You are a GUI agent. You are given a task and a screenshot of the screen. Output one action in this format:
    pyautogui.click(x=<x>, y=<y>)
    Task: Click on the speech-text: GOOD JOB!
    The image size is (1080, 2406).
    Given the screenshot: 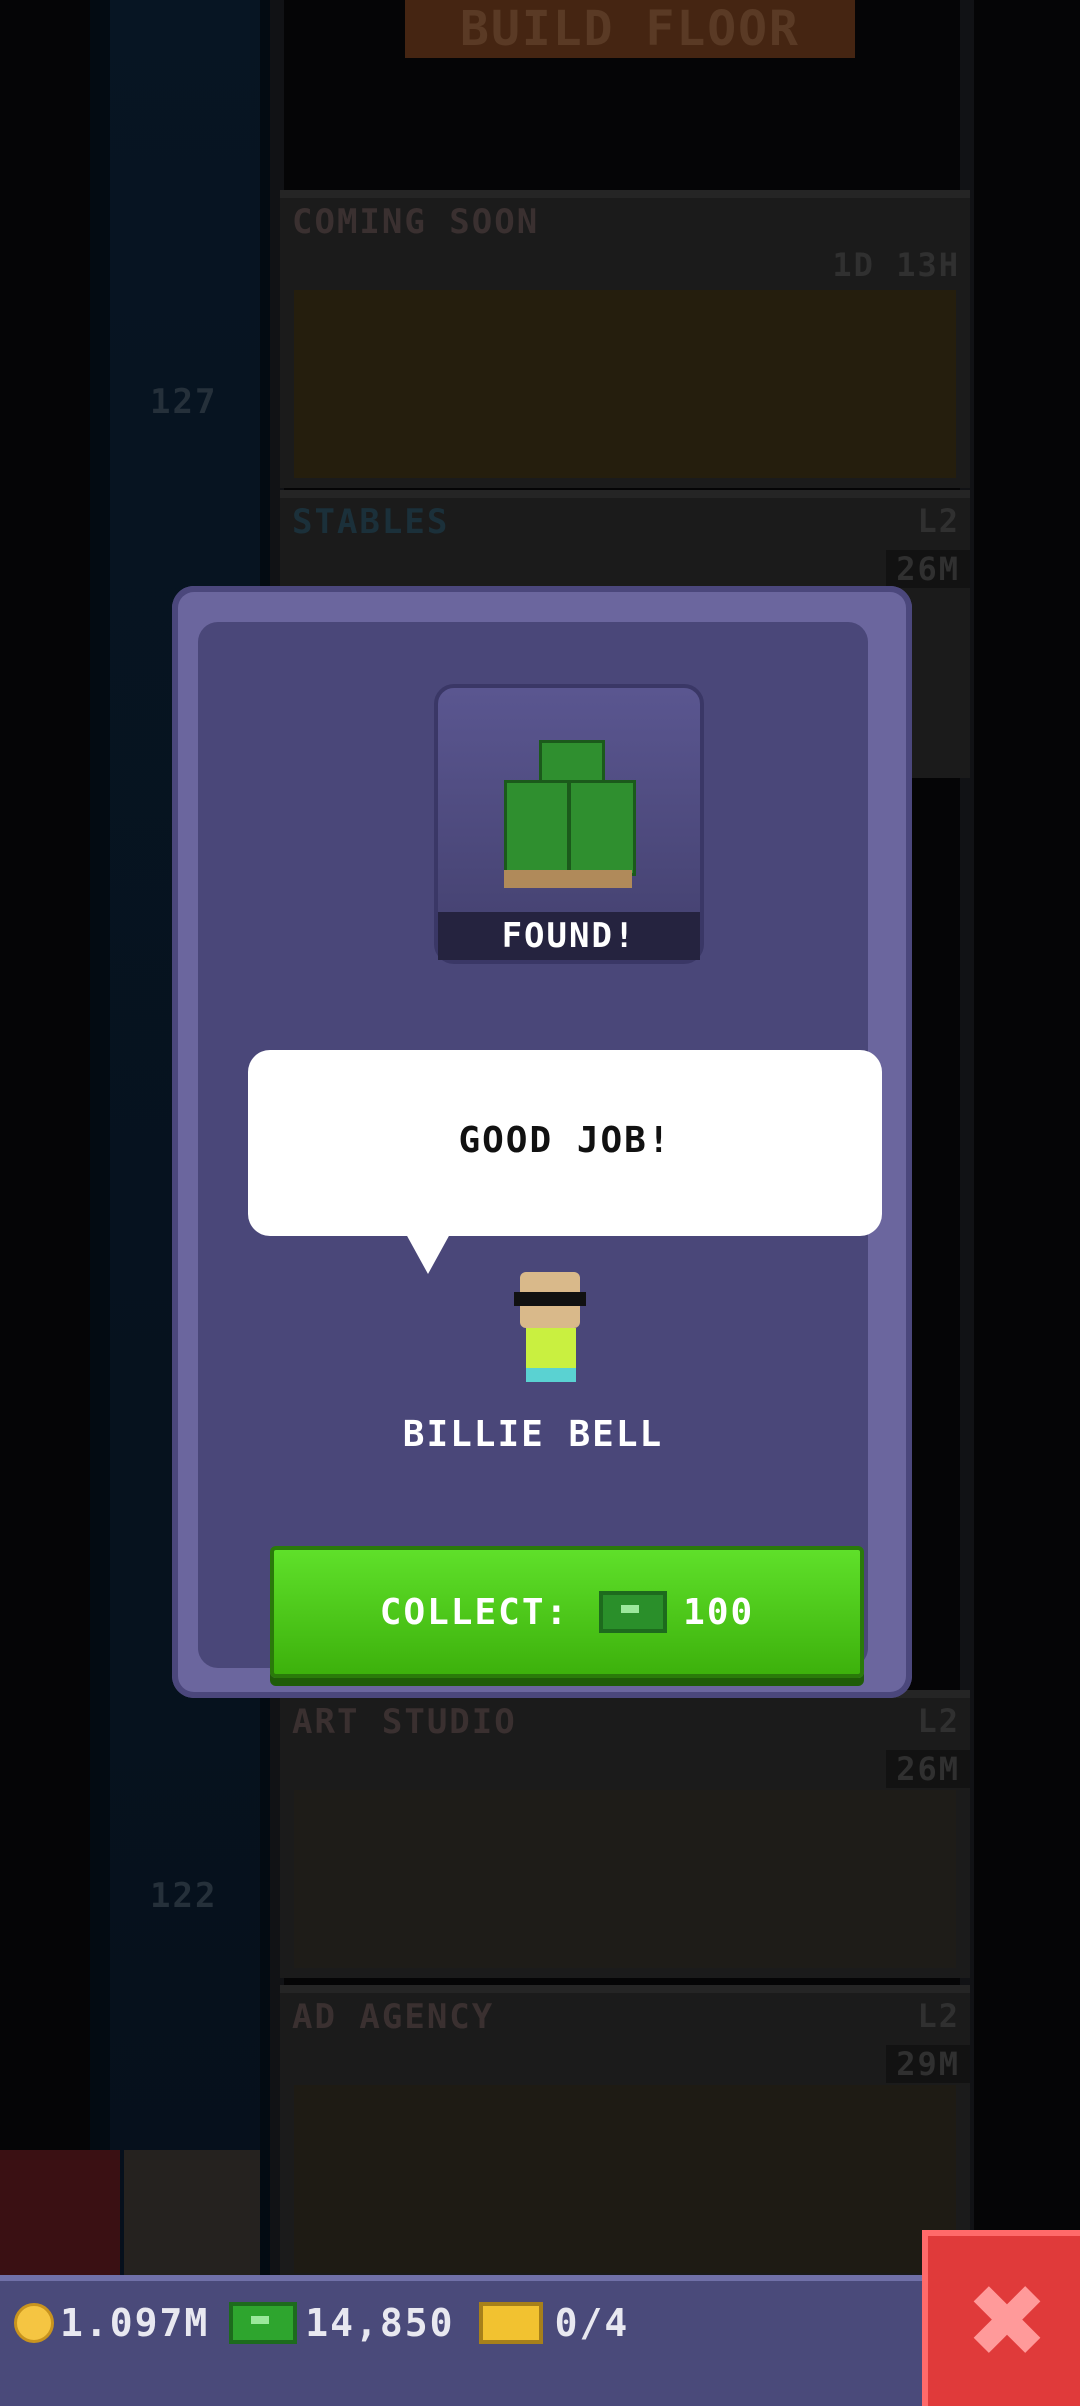 What is the action you would take?
    pyautogui.click(x=565, y=1140)
    